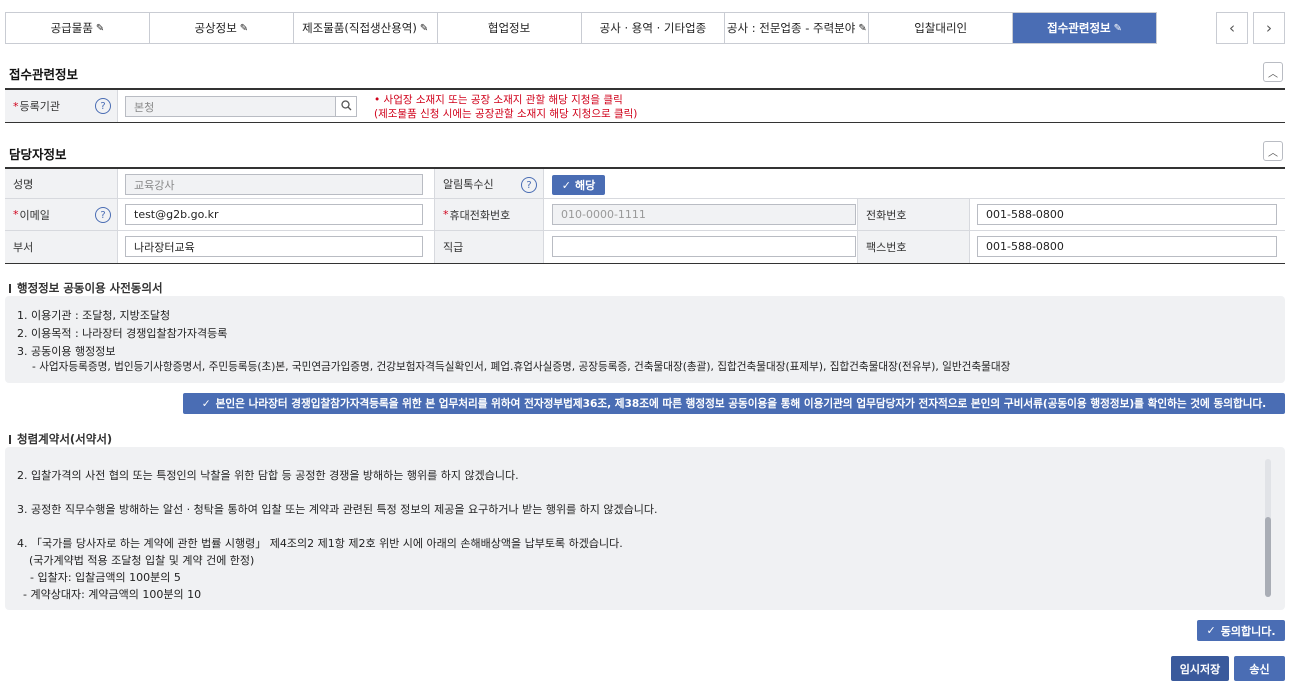  Describe the element at coordinates (529, 185) in the screenshot. I see `notify-help-icon: ?` at that location.